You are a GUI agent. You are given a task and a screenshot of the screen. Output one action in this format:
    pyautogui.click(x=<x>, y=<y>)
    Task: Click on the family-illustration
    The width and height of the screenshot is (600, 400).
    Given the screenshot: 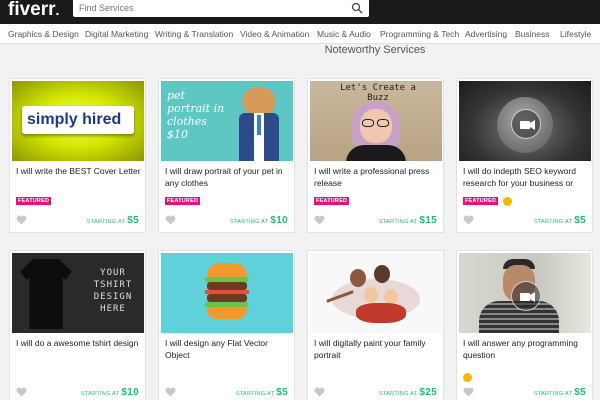 What is the action you would take?
    pyautogui.click(x=376, y=295)
    